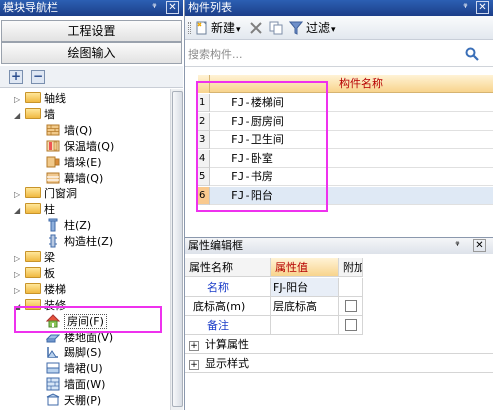 This screenshot has height=410, width=493. Describe the element at coordinates (83, 162) in the screenshot. I see `tree-item-label: 墙垛(E)` at that location.